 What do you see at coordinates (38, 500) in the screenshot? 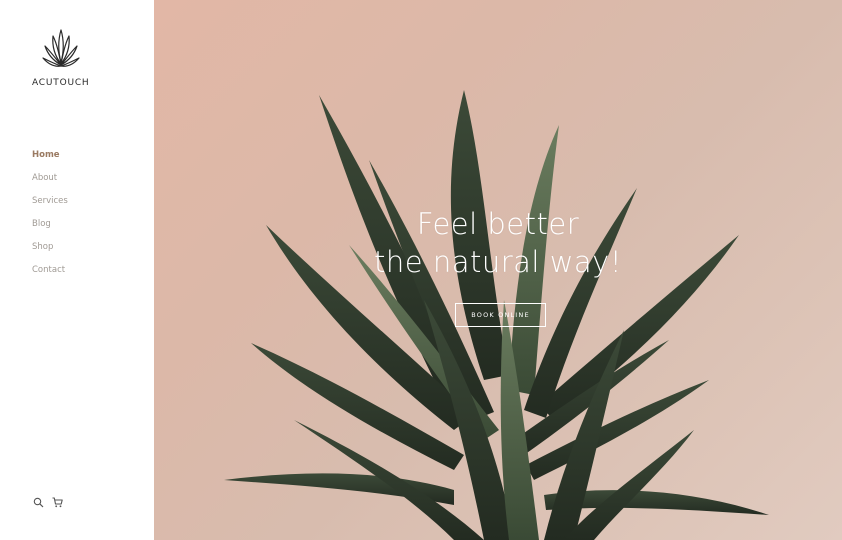
I see `search-icon` at bounding box center [38, 500].